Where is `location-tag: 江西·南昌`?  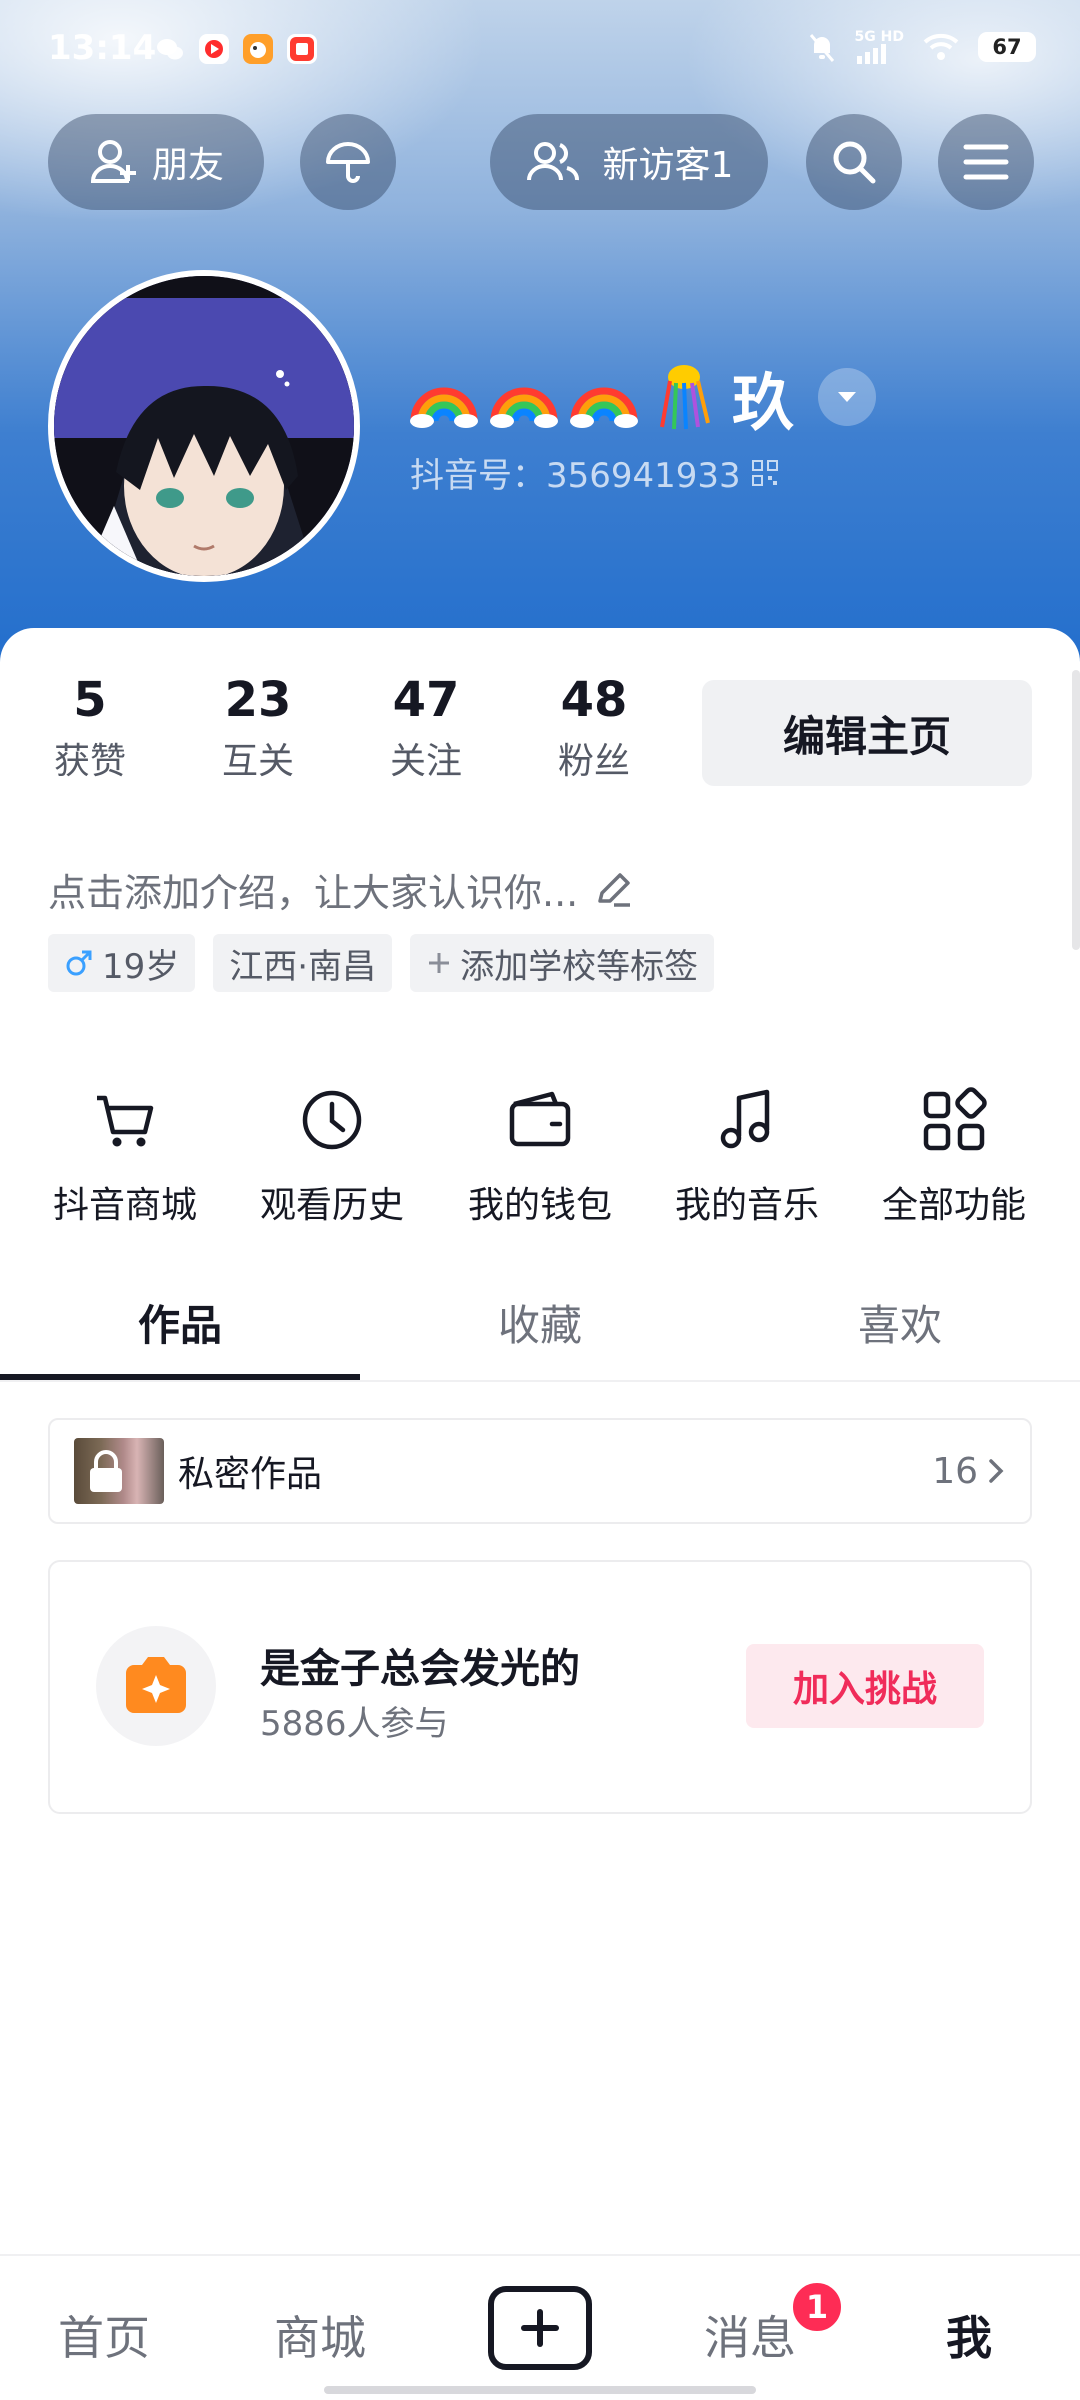 location-tag: 江西·南昌 is located at coordinates (303, 963).